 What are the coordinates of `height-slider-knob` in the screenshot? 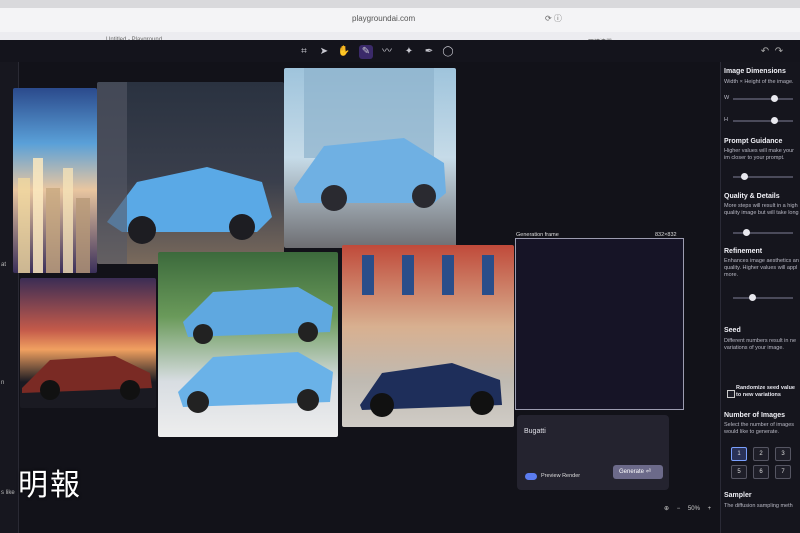 It's located at (774, 120).